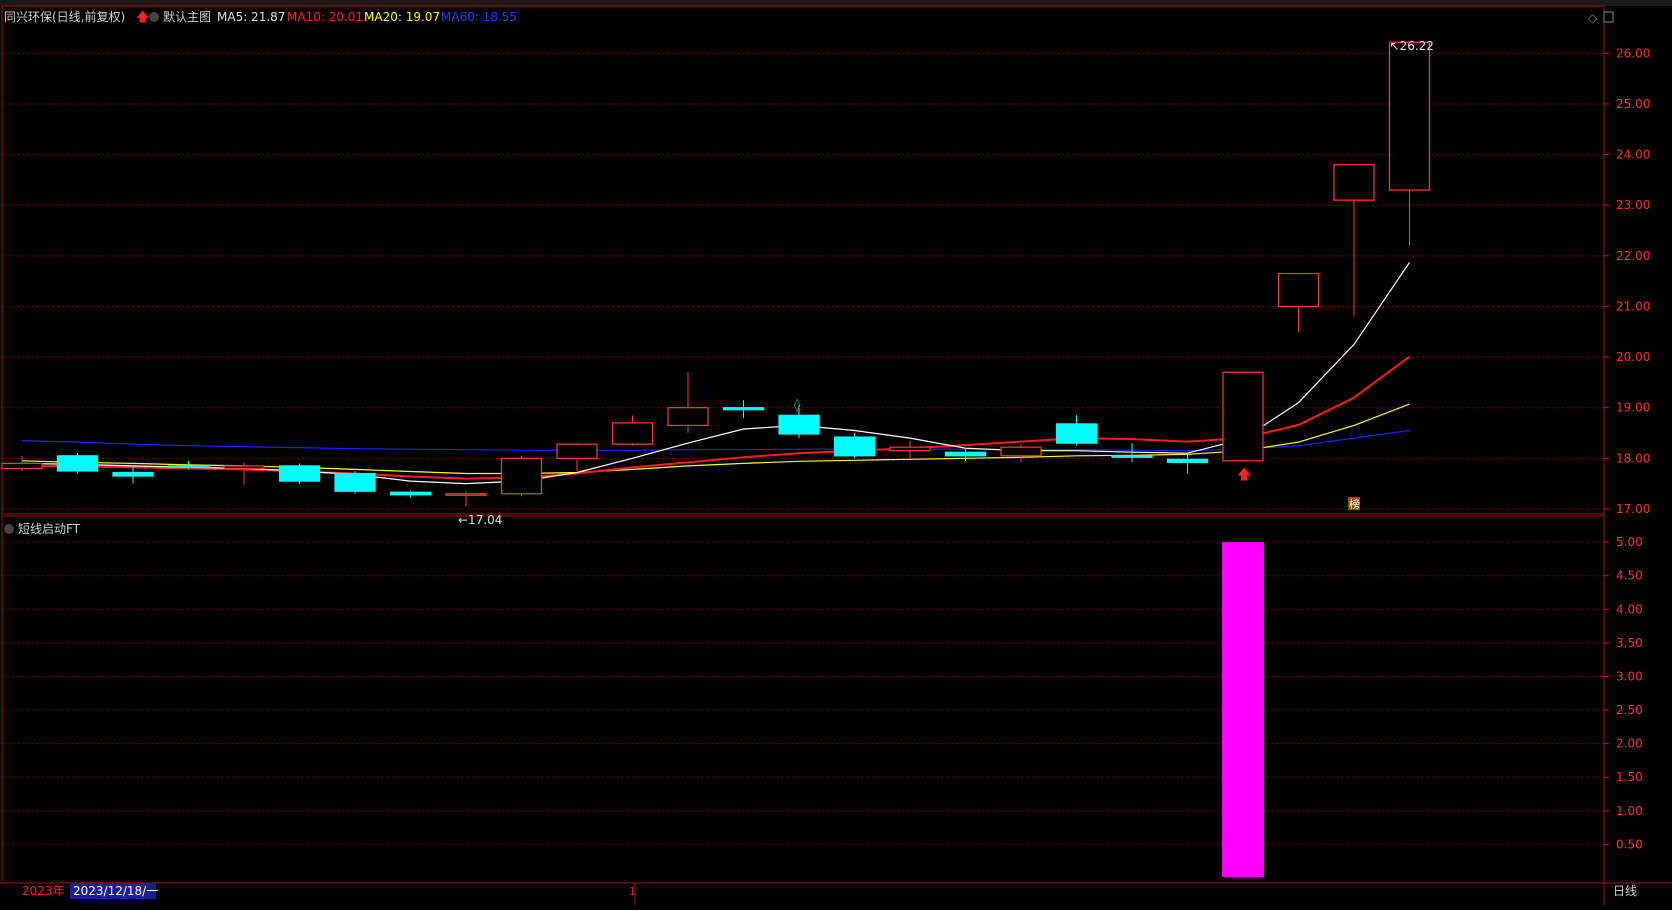 The image size is (1672, 910). Describe the element at coordinates (115, 891) in the screenshot. I see `date-label: 2023/12/18/一` at that location.